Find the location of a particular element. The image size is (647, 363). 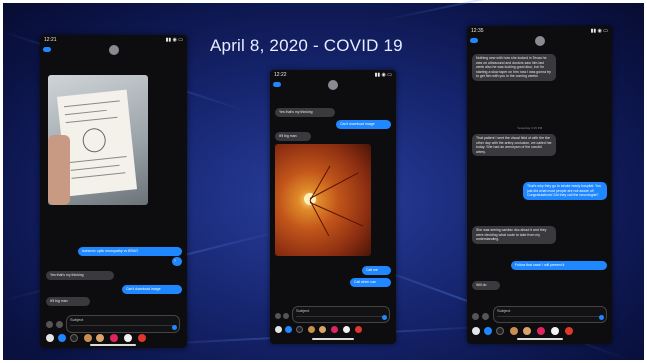

retinal-fundus-photo is located at coordinates (323, 200).